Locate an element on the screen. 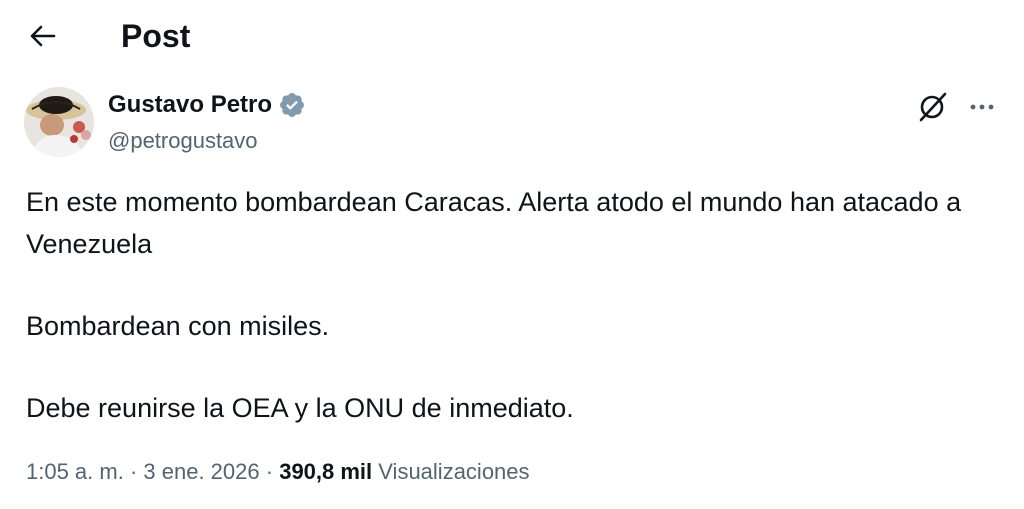 The image size is (1024, 509). avatar is located at coordinates (59, 122).